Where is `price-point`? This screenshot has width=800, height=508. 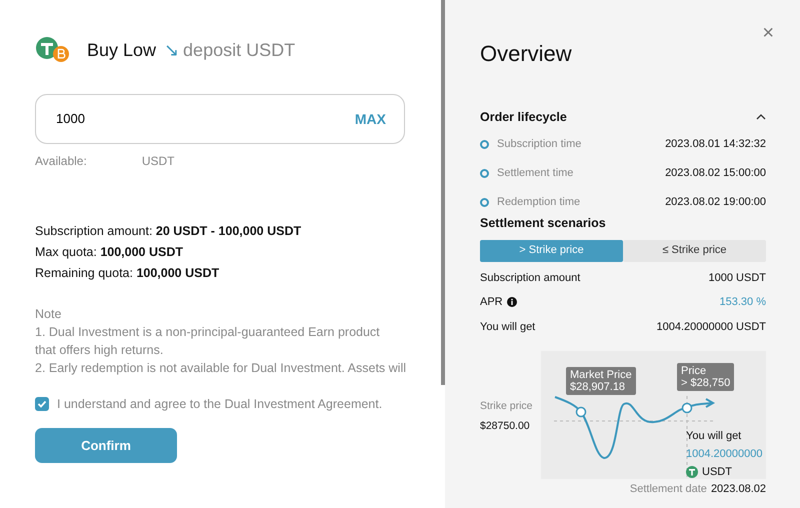
price-point is located at coordinates (687, 408).